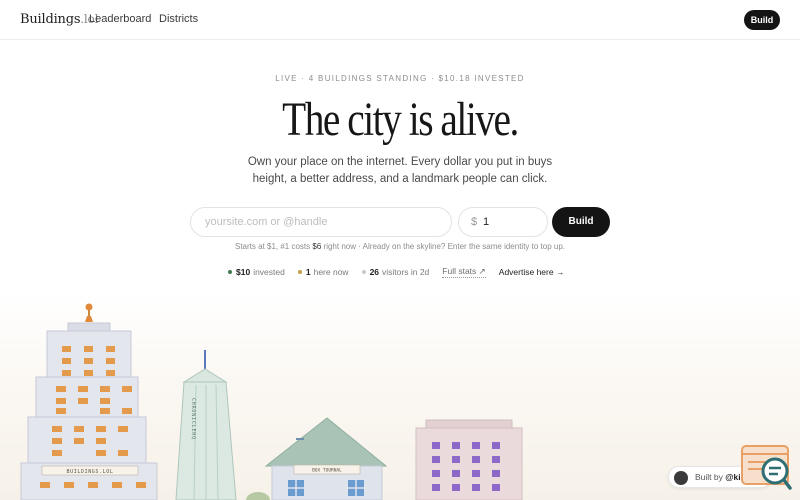 This screenshot has width=800, height=500. What do you see at coordinates (317, 458) in the screenshot?
I see `box-tournal-house: BOX TOURNAL` at bounding box center [317, 458].